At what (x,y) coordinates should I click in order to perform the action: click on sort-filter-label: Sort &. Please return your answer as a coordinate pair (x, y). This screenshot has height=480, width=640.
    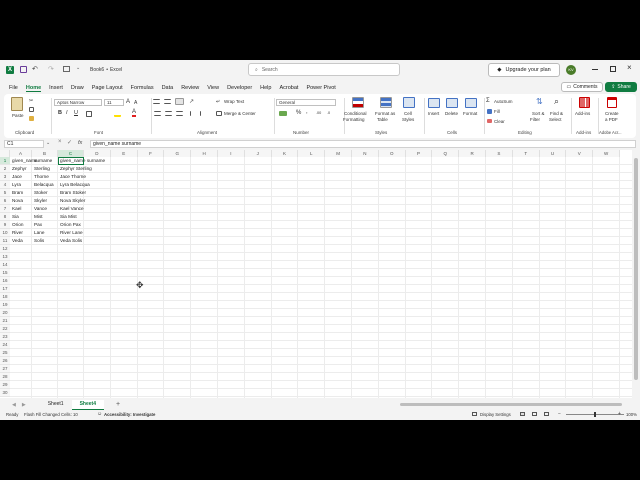
    Looking at the image, I should click on (538, 113).